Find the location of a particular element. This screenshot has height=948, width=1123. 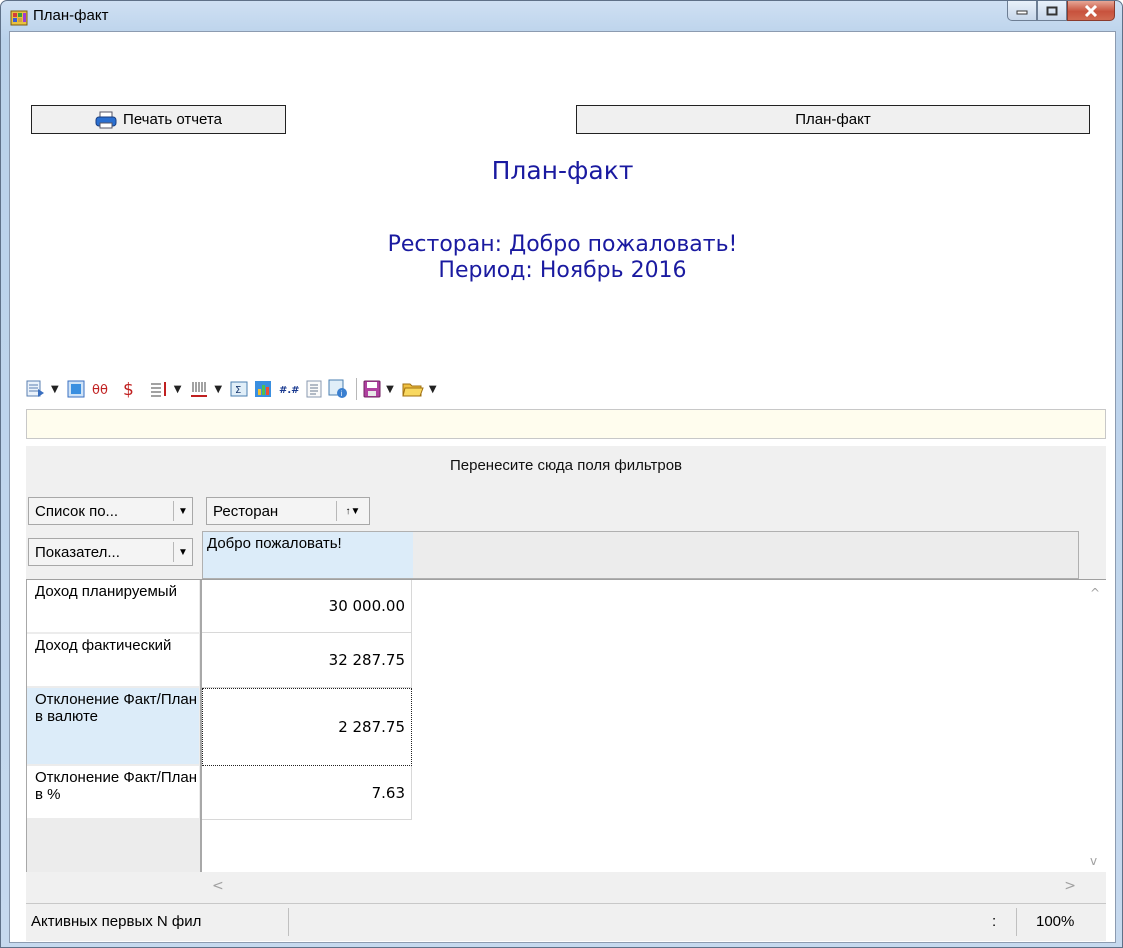

info-icon: i is located at coordinates (338, 388).